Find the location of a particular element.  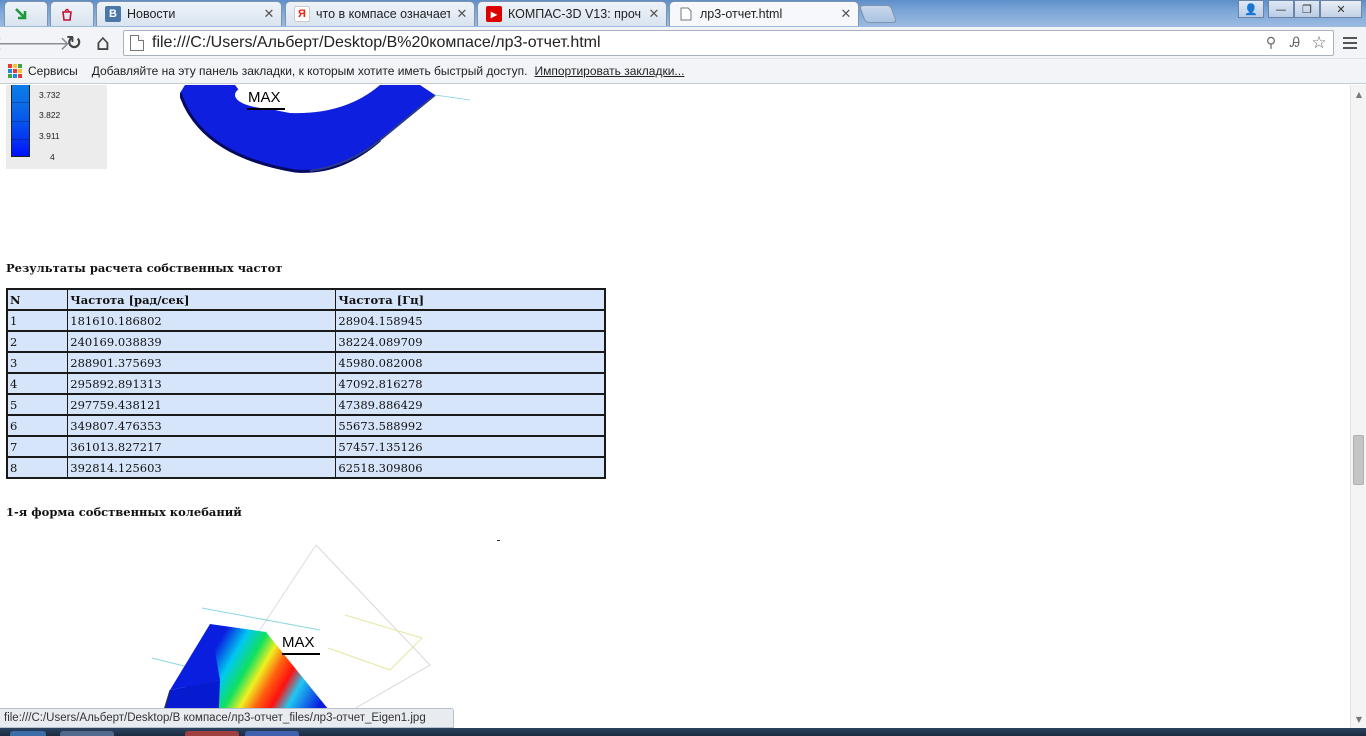

close-window-button: ✕ is located at coordinates (1341, 9).